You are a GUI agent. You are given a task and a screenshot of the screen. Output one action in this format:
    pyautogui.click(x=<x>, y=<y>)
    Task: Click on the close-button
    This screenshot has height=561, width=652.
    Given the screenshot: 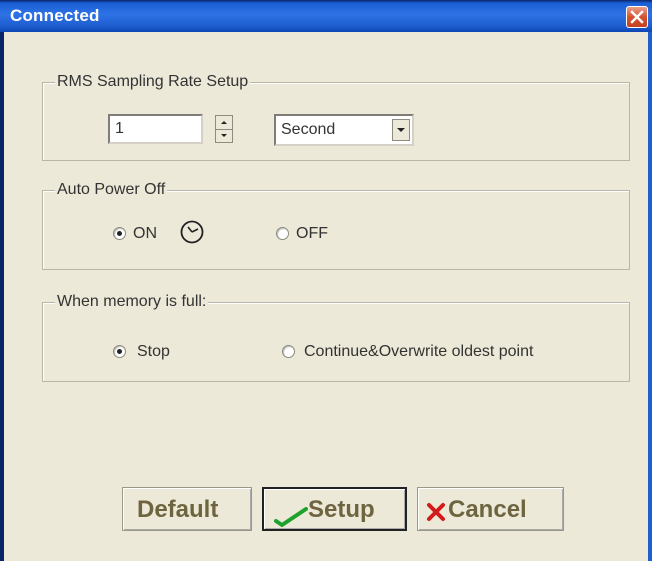 What is the action you would take?
    pyautogui.click(x=637, y=17)
    